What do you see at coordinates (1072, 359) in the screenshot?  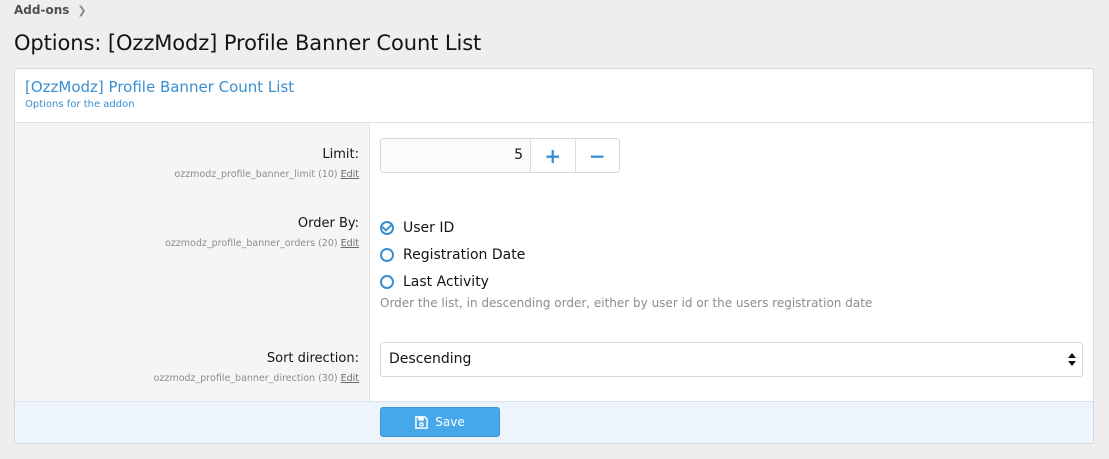 I see `select-arrows-icon` at bounding box center [1072, 359].